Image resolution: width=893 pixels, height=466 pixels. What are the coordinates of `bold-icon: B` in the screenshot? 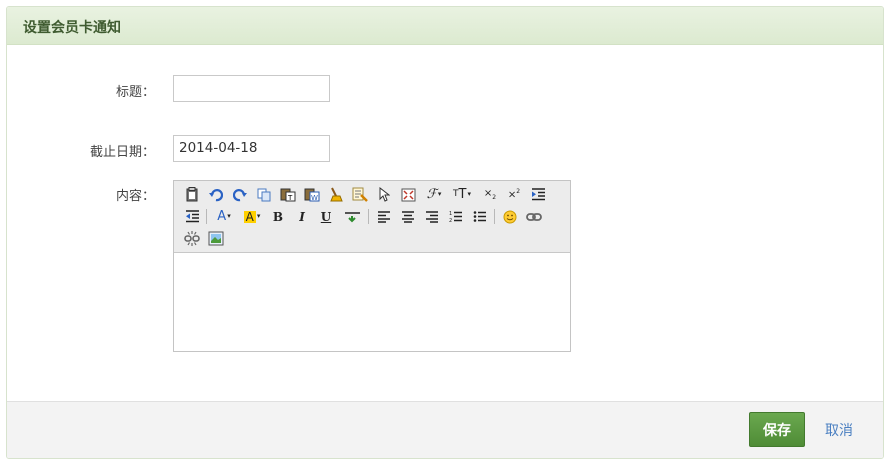 It's located at (278, 216).